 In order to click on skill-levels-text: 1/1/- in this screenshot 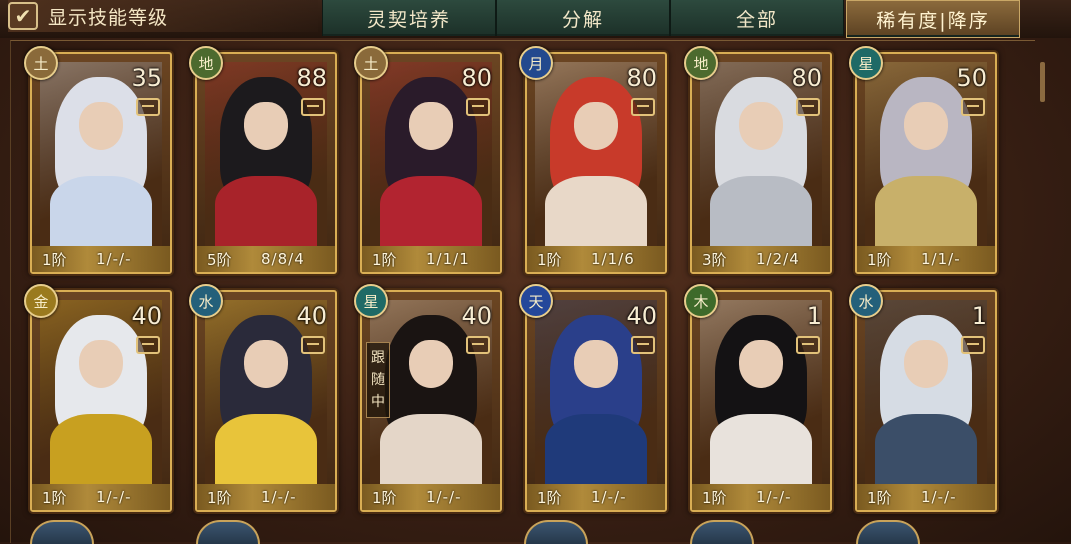, I will do `click(941, 259)`.